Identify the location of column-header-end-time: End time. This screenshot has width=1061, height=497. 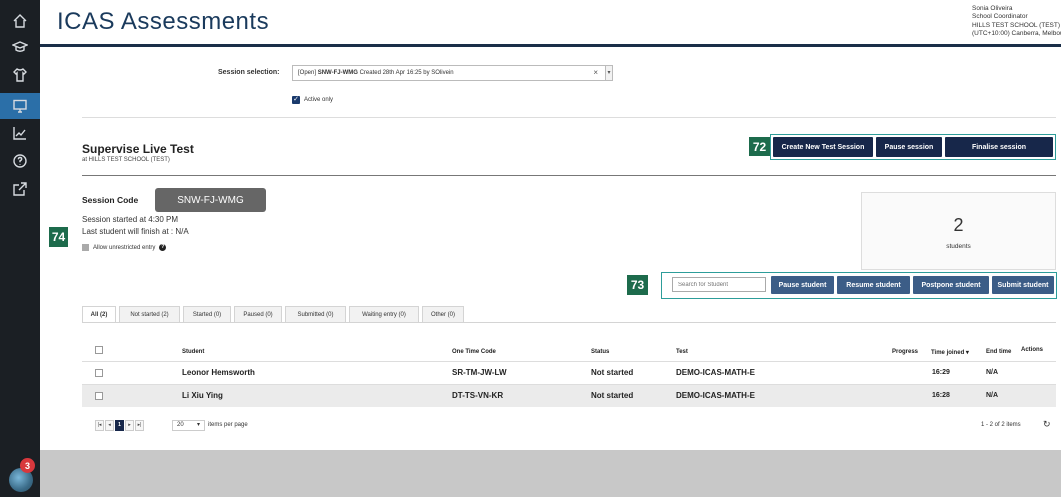
(998, 352).